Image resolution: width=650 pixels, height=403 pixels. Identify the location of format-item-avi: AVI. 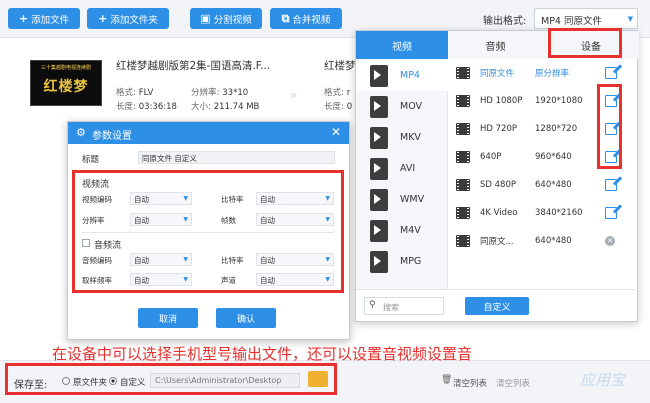
(402, 168).